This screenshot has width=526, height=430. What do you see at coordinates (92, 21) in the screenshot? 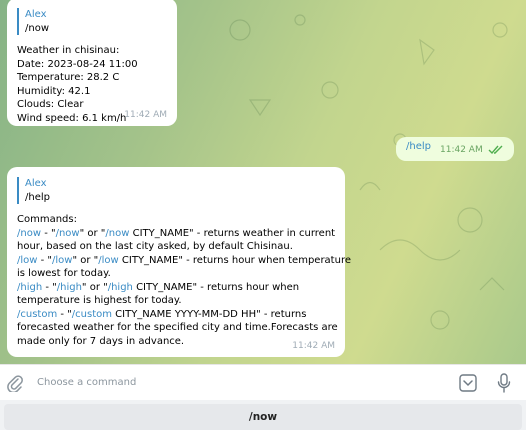
I see `reply-quote: Alex /now` at bounding box center [92, 21].